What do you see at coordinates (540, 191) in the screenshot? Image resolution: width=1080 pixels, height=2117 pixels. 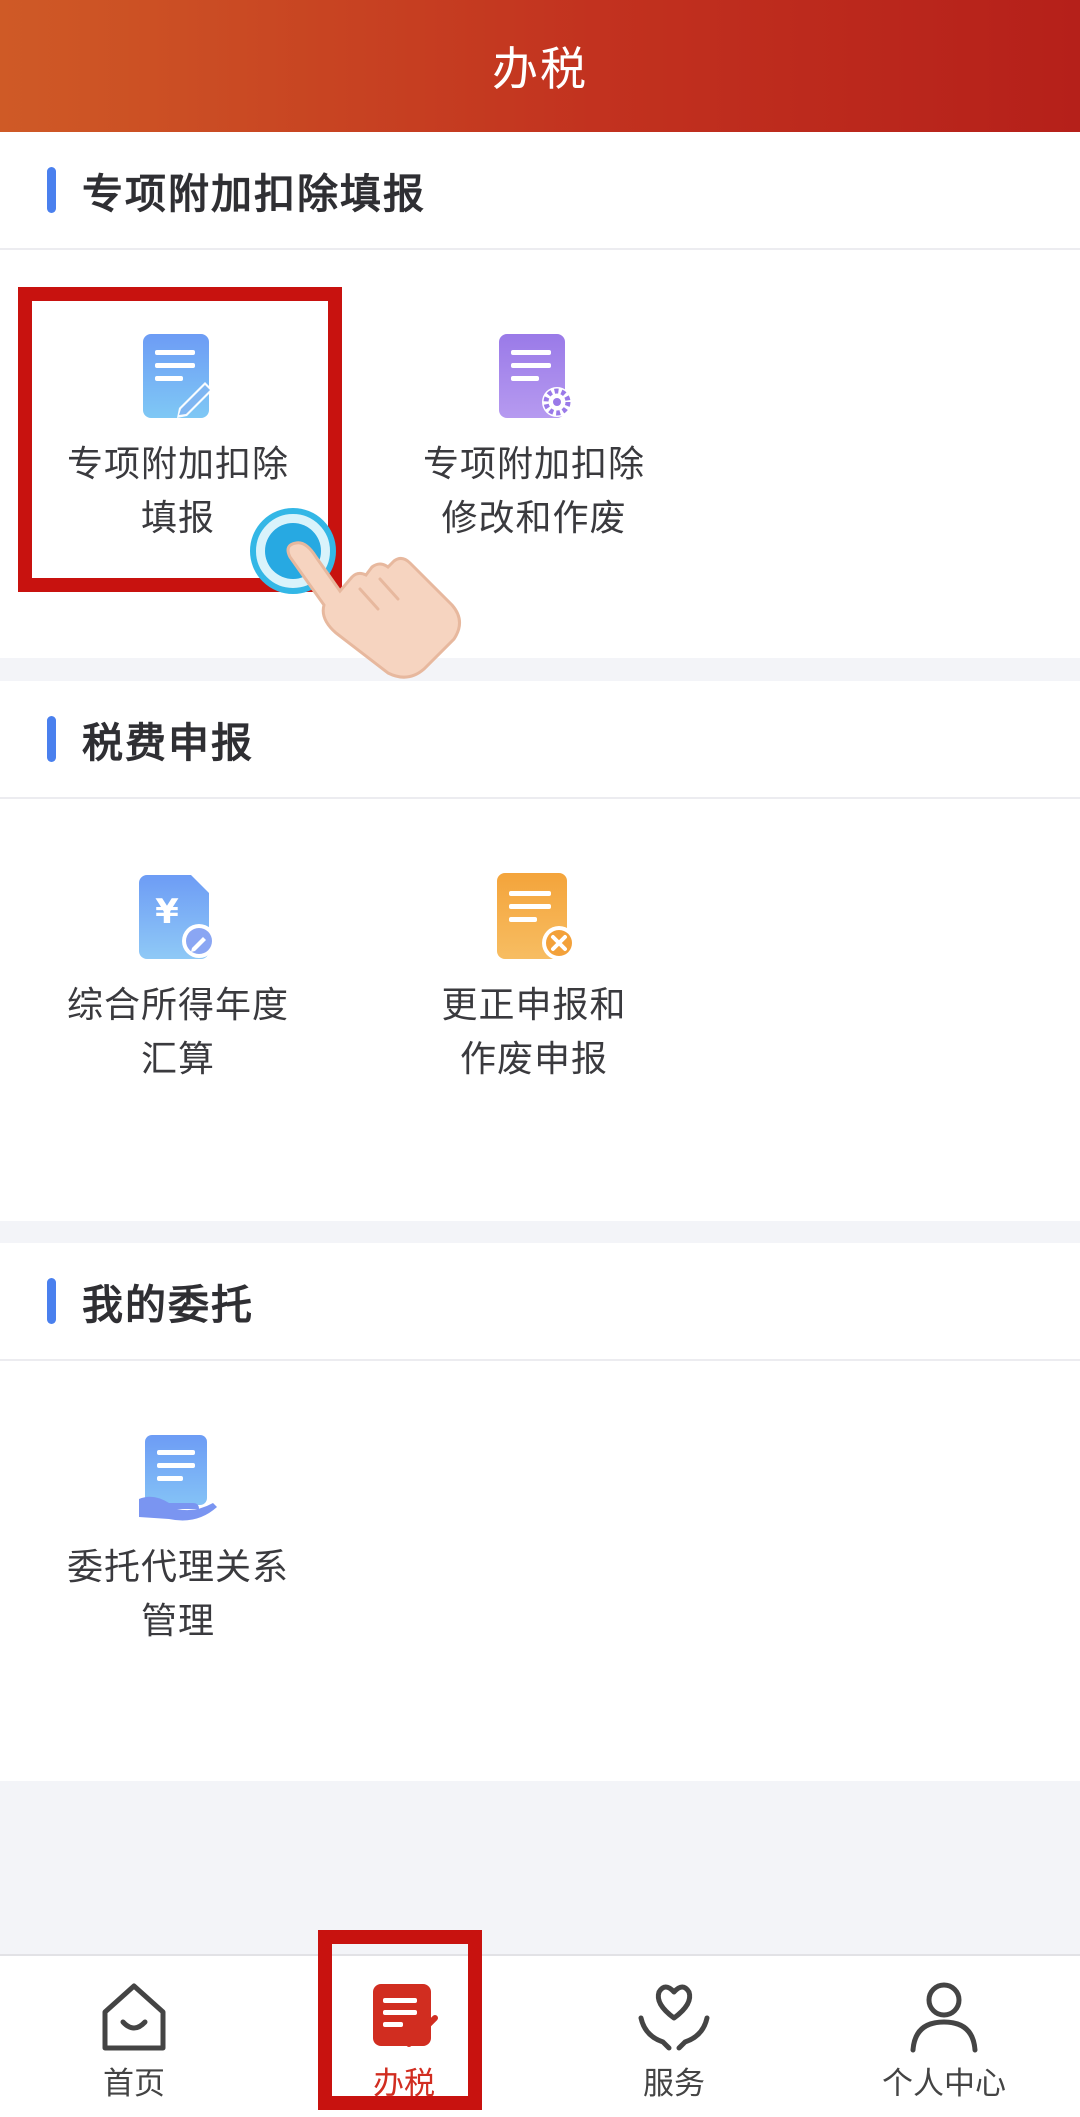 I see `section-header: 专项附加扣除填报` at bounding box center [540, 191].